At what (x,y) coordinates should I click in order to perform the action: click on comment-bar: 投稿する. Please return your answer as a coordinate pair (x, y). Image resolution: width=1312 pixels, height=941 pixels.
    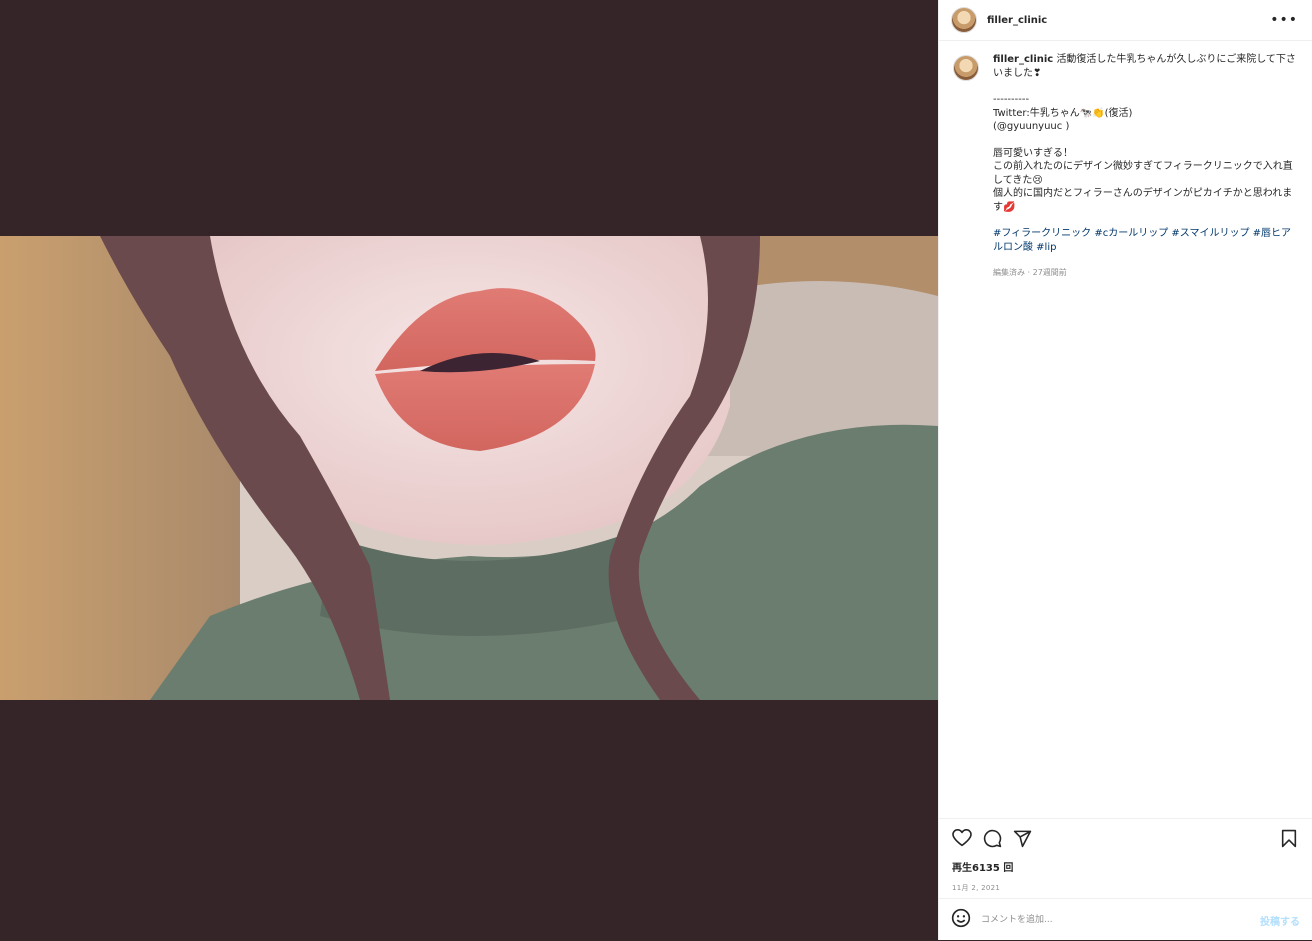
    Looking at the image, I should click on (1125, 919).